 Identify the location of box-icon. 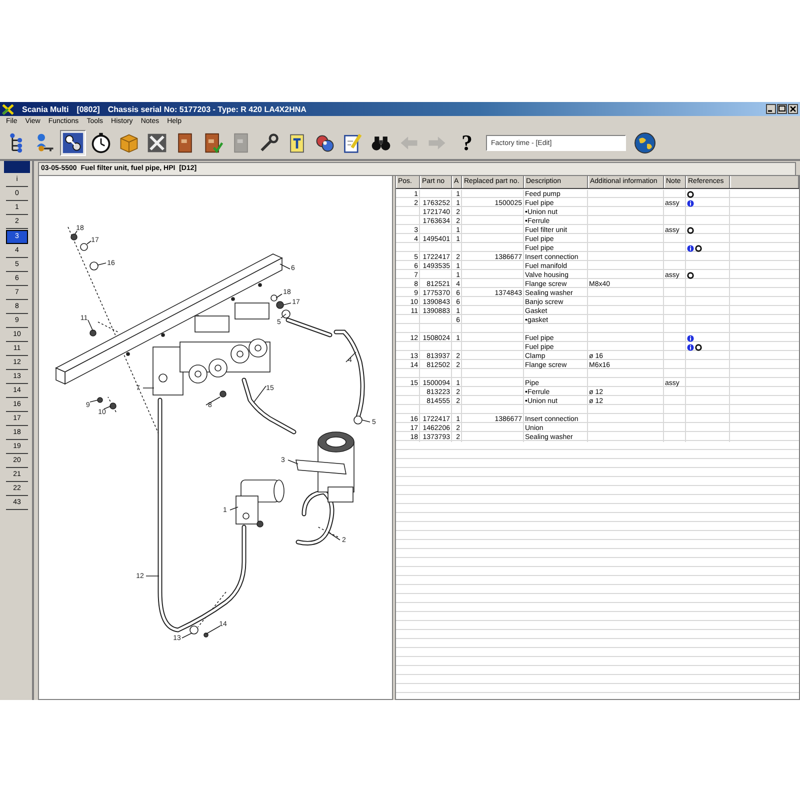
(129, 143).